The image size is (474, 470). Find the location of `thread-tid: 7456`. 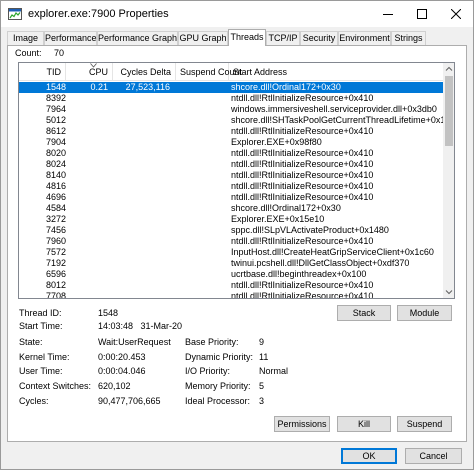

thread-tid: 7456 is located at coordinates (55, 230).